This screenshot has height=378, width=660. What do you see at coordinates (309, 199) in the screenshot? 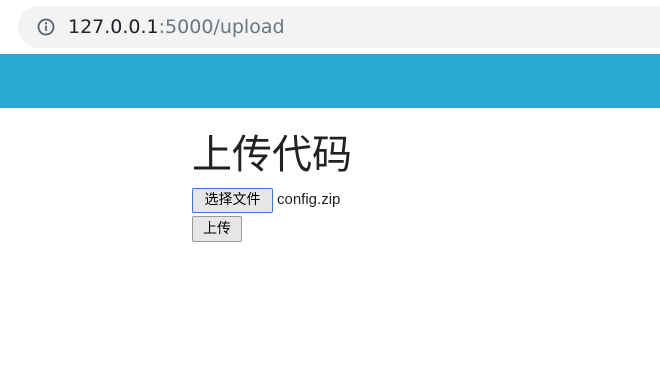
I see `selected-file-name: config.zip` at bounding box center [309, 199].